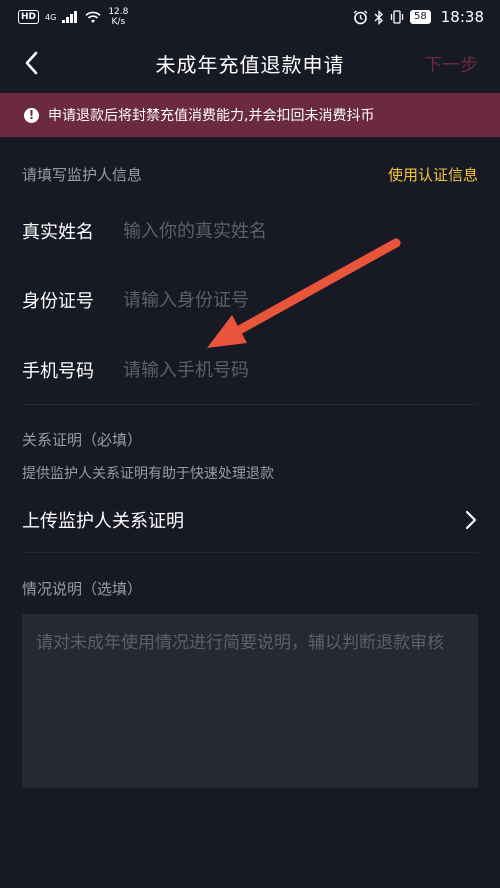 This screenshot has width=500, height=888. Describe the element at coordinates (300, 370) in the screenshot. I see `phone-number-input` at that location.